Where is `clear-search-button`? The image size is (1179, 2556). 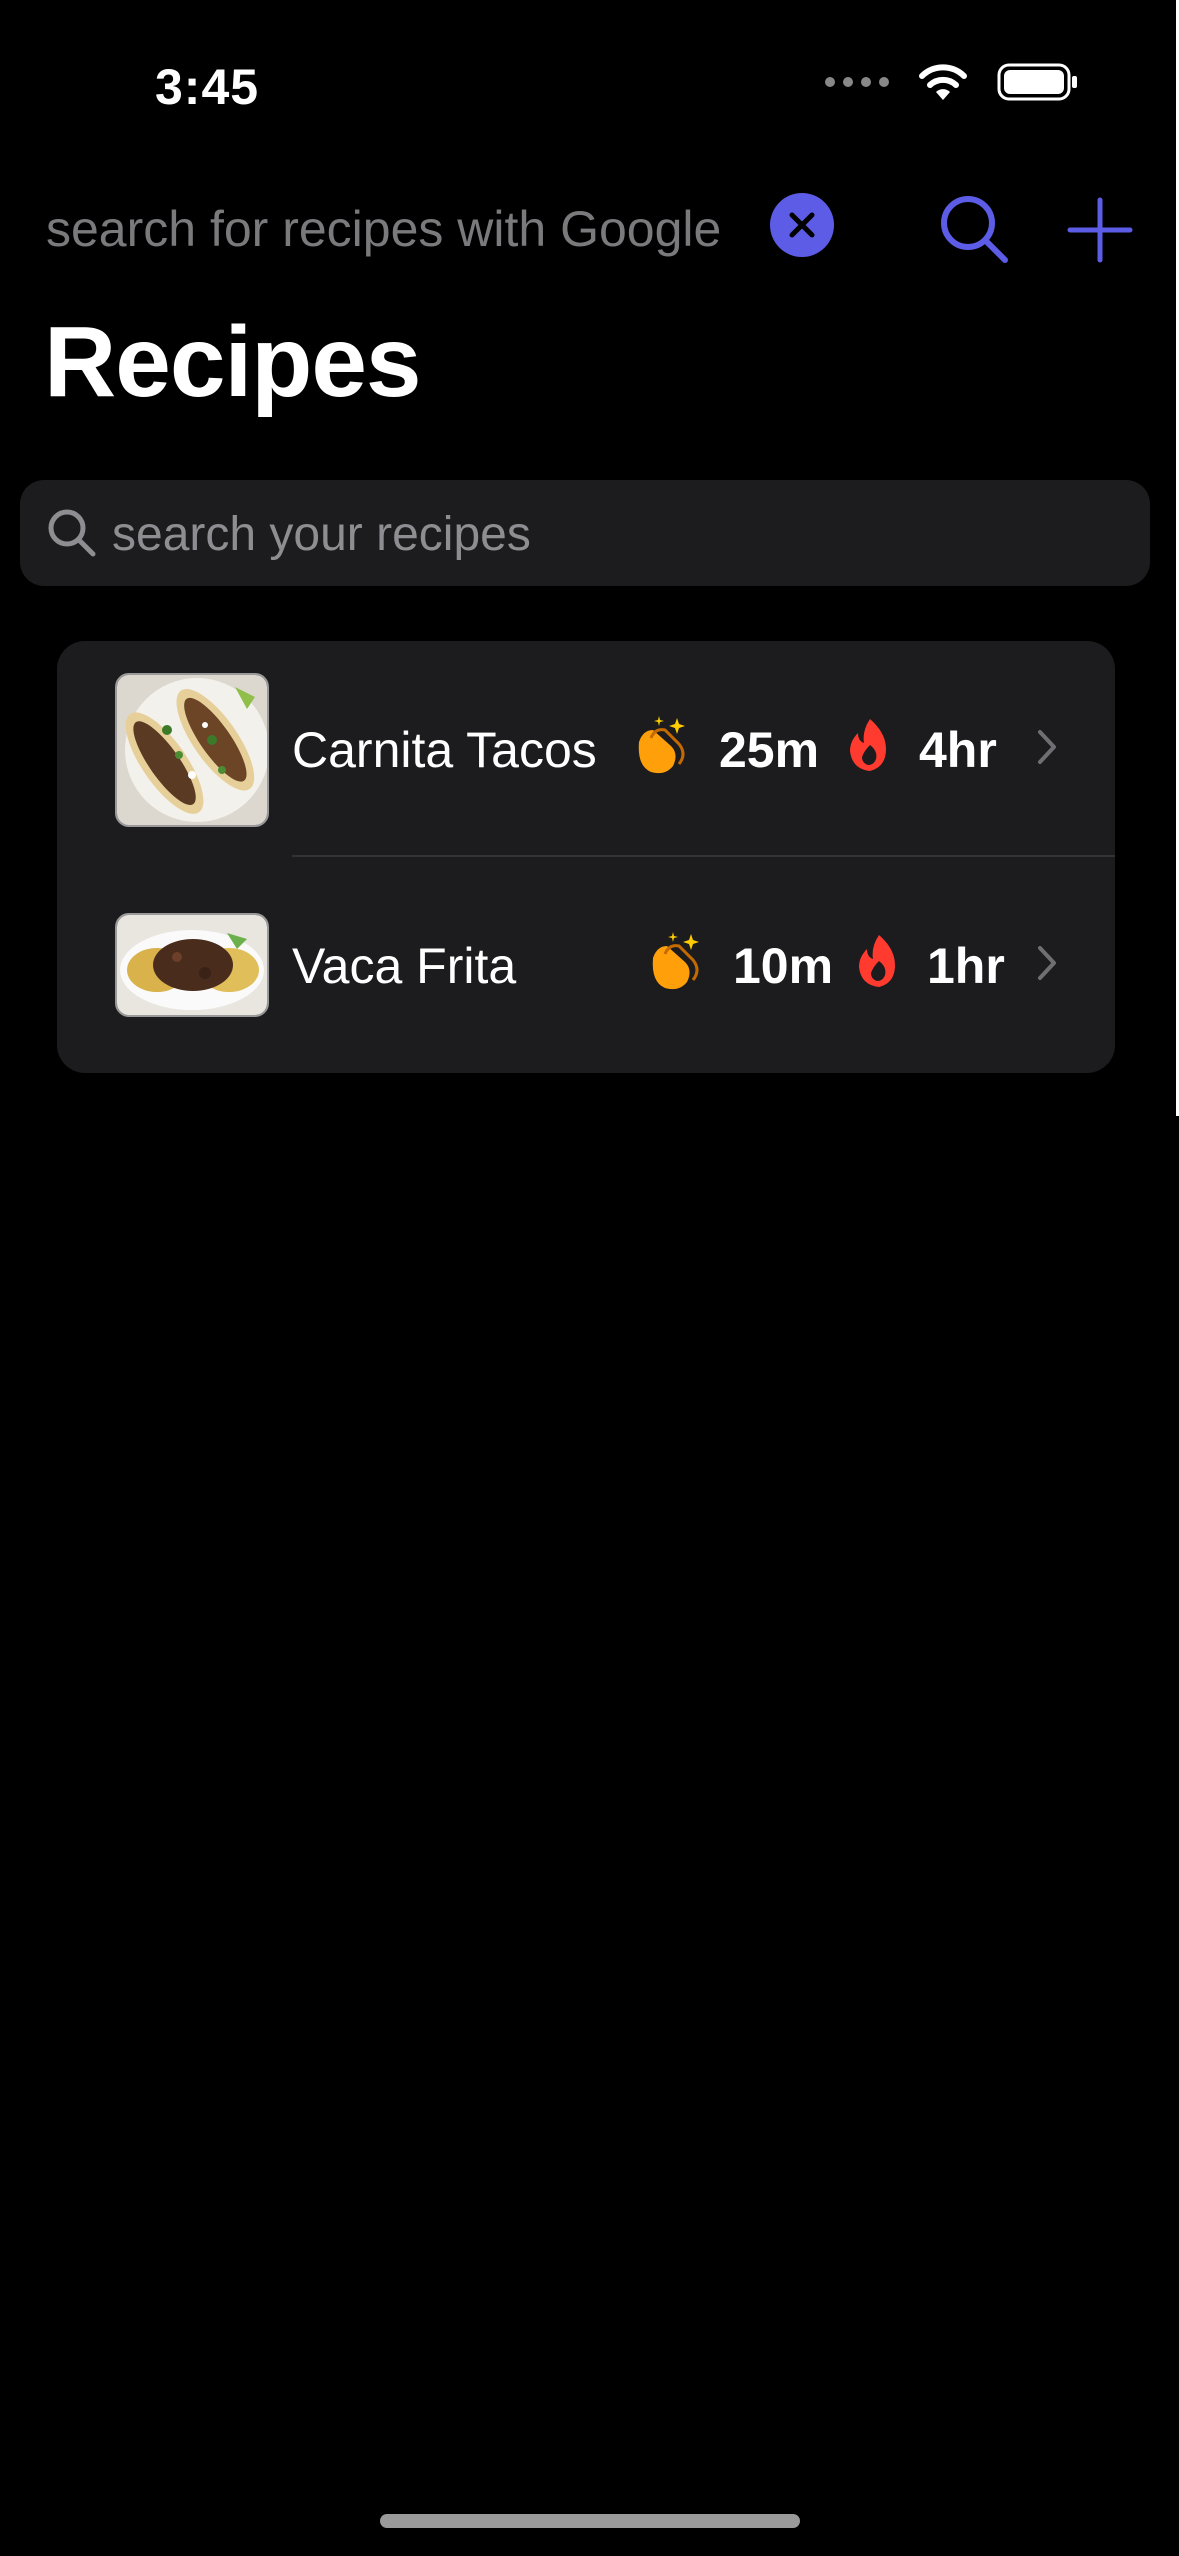
clear-search-button is located at coordinates (802, 225).